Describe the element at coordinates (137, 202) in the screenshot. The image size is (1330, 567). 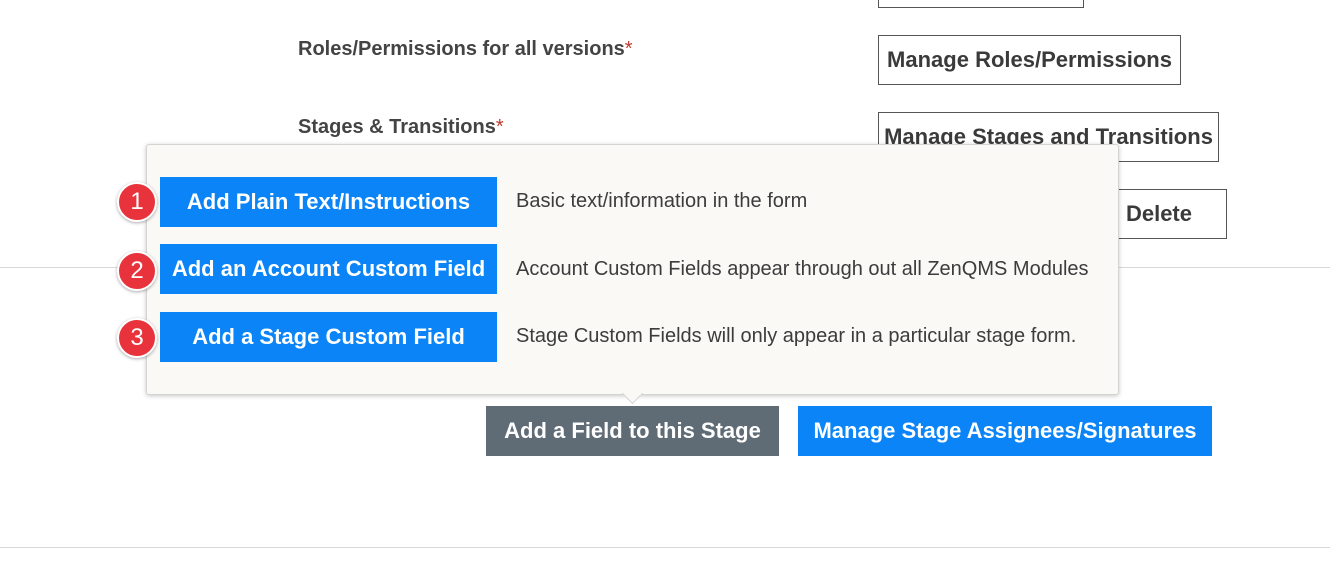
I see `step-badge-1: 1` at that location.